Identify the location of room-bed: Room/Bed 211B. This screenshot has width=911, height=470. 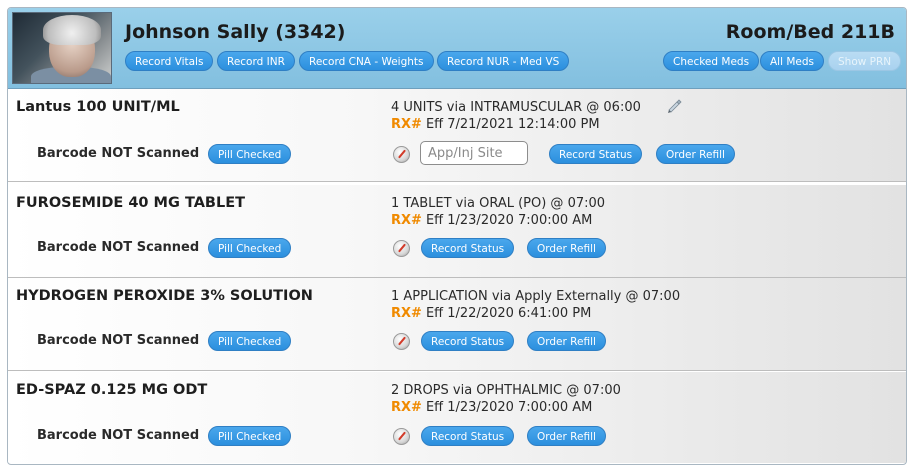
(810, 32).